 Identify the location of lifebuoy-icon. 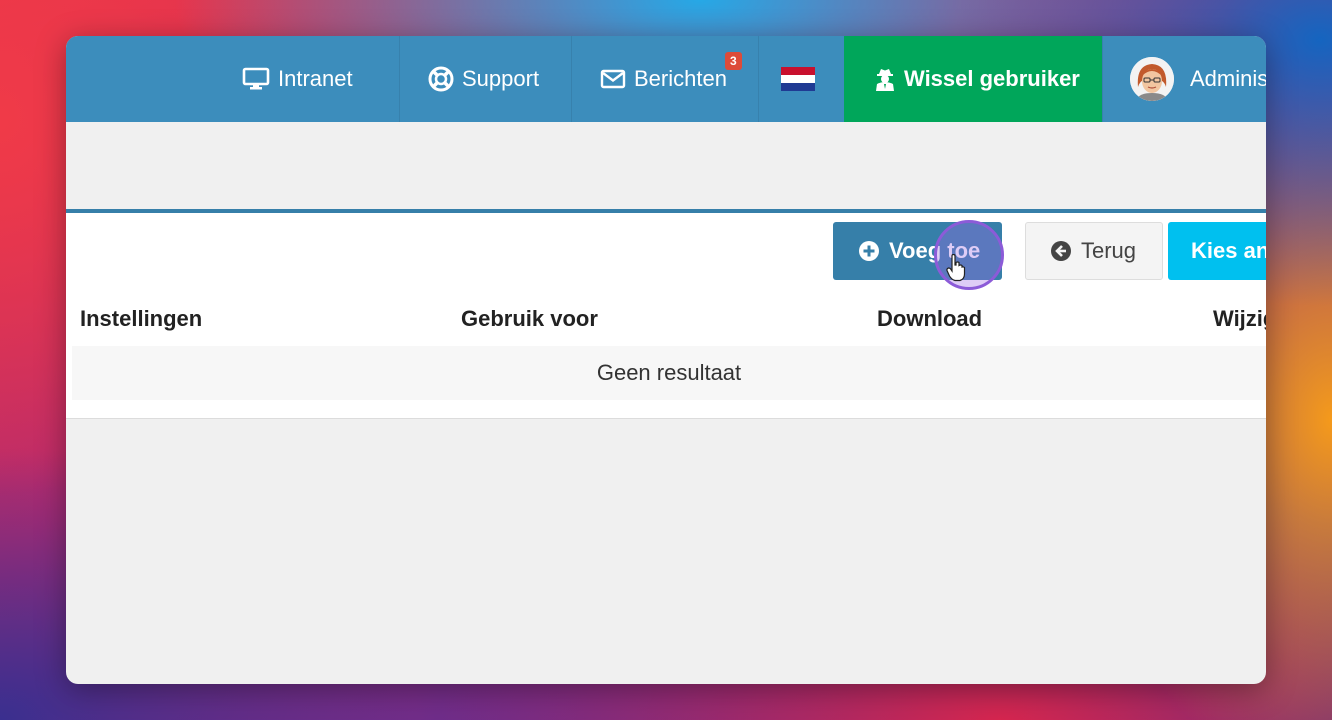
(441, 79).